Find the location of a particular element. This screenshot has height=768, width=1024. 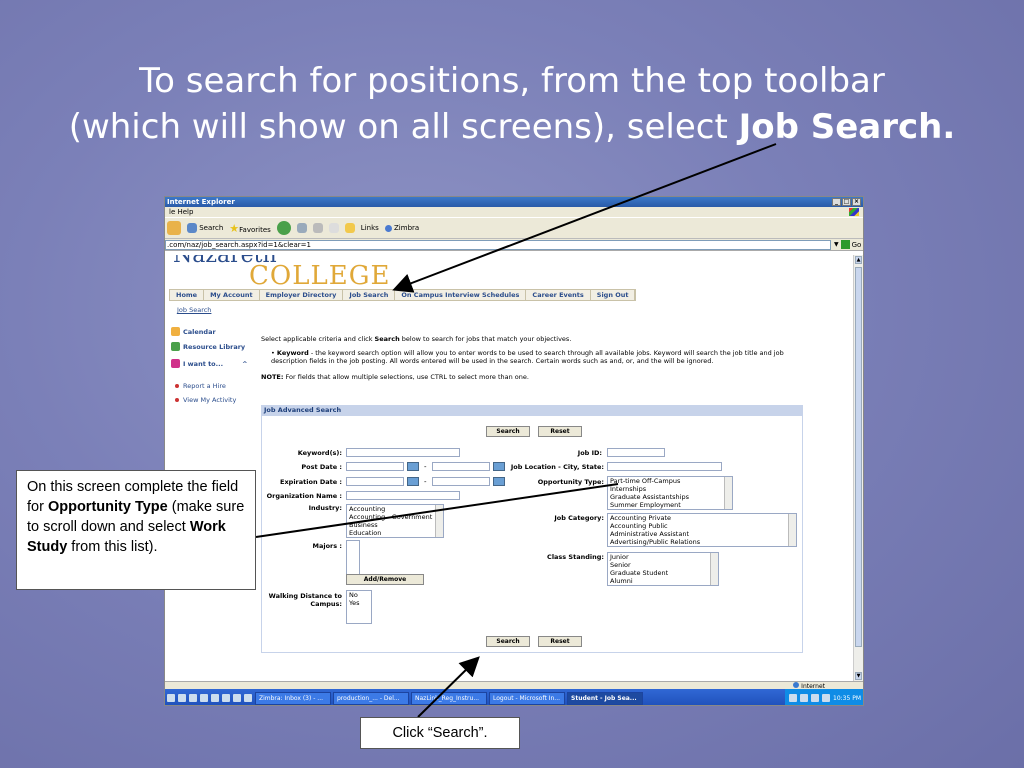

callout-bold-opportunity: Opportunity Type is located at coordinates (107, 507).